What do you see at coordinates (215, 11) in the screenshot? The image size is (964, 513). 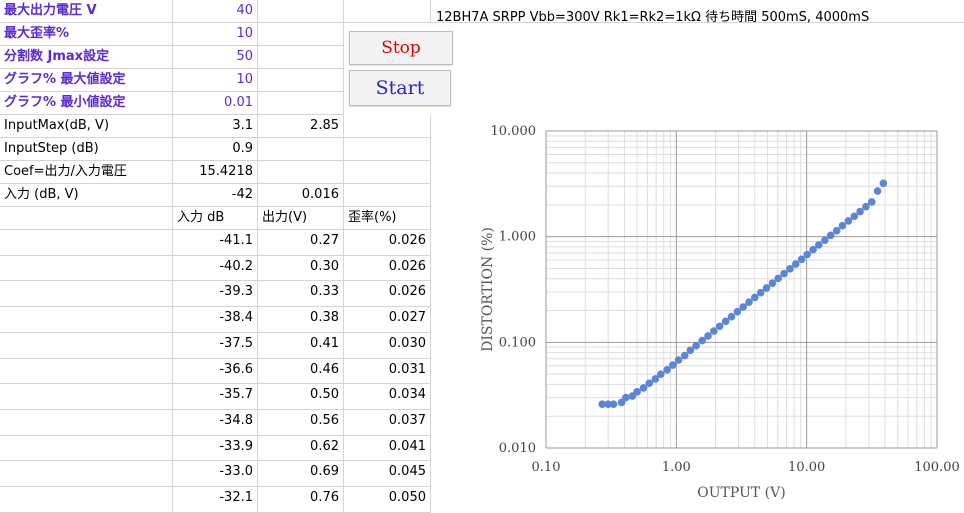 I see `param-value-cell: 40` at bounding box center [215, 11].